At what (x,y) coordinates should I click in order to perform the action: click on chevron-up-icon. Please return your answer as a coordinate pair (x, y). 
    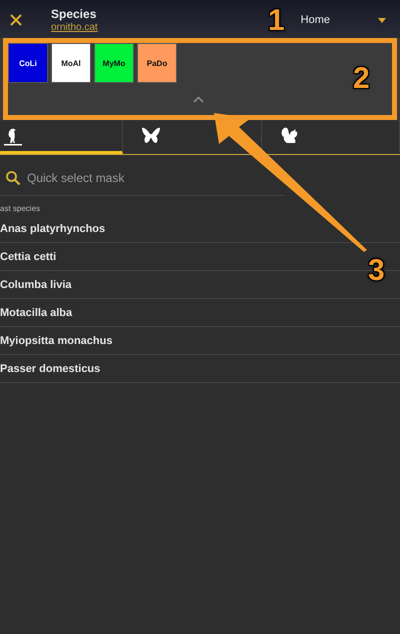
    Looking at the image, I should click on (198, 99).